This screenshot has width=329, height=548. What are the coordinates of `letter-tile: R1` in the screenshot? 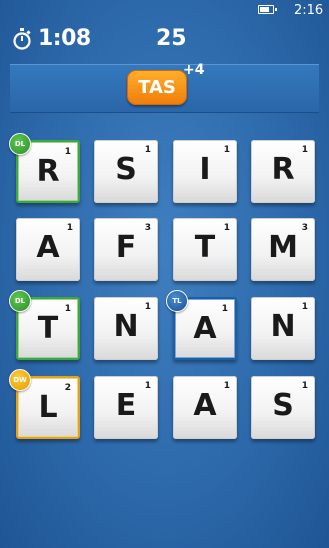 It's located at (283, 171).